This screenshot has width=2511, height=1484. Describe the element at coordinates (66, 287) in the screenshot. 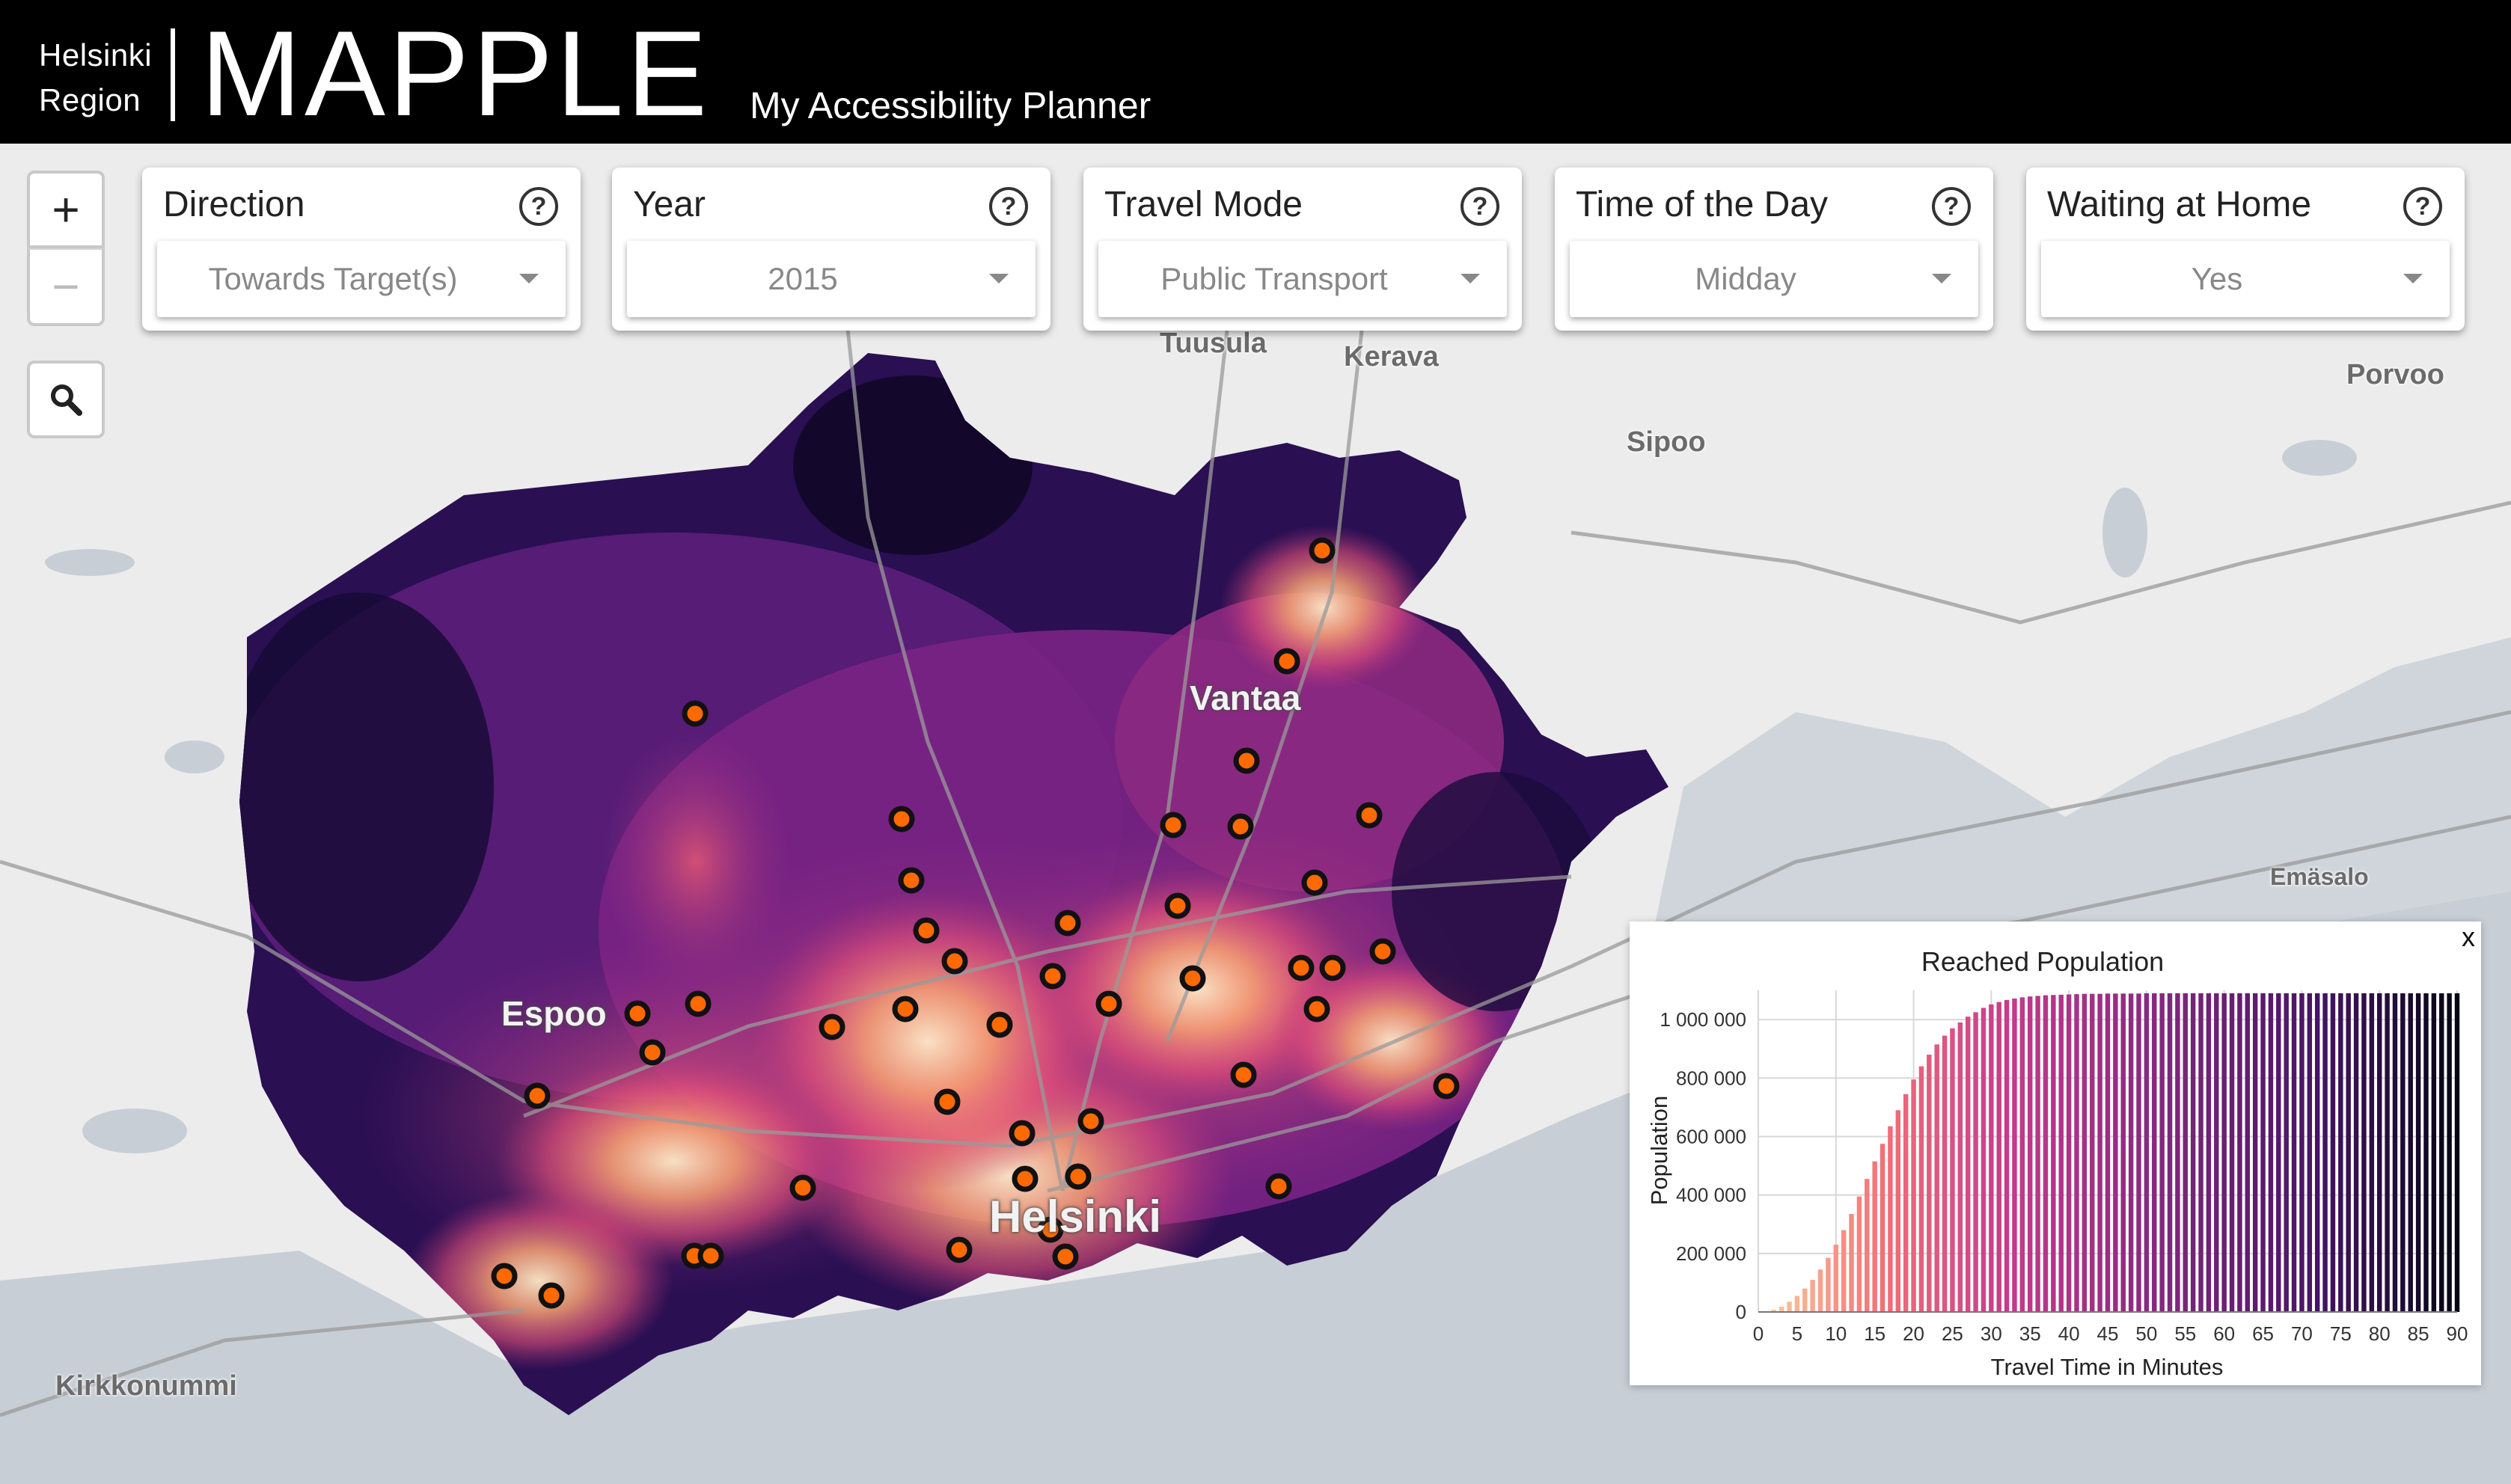

I see `zoom-out-button: −` at that location.